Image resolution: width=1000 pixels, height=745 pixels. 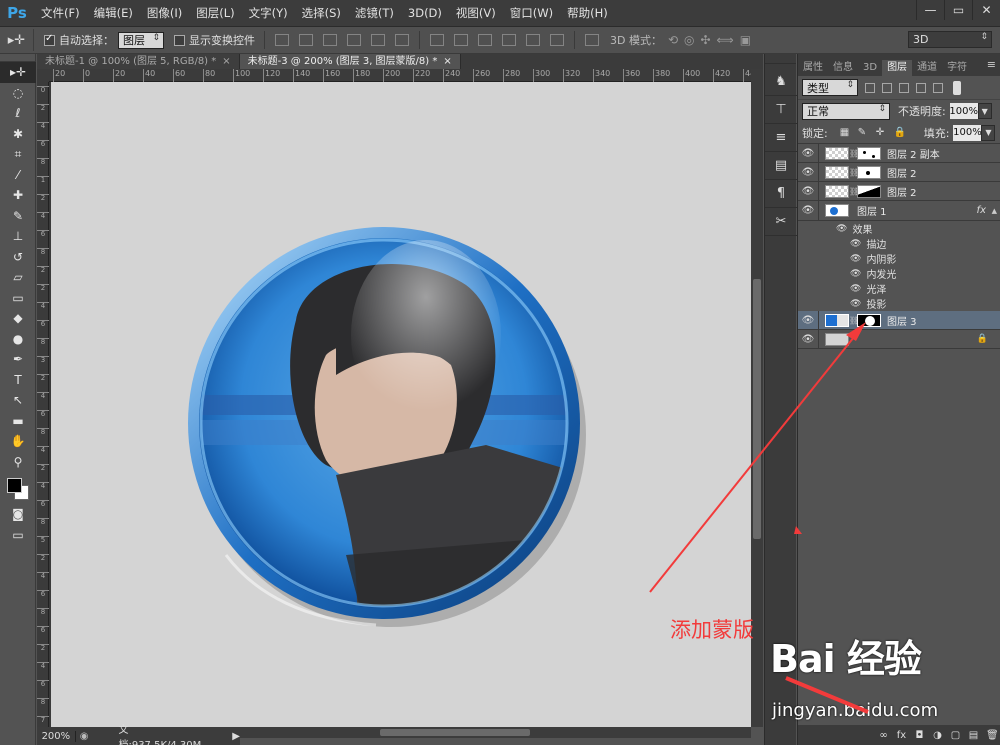 What do you see at coordinates (899, 339) in the screenshot?
I see `layer-row-background: 👁 🔒` at bounding box center [899, 339].